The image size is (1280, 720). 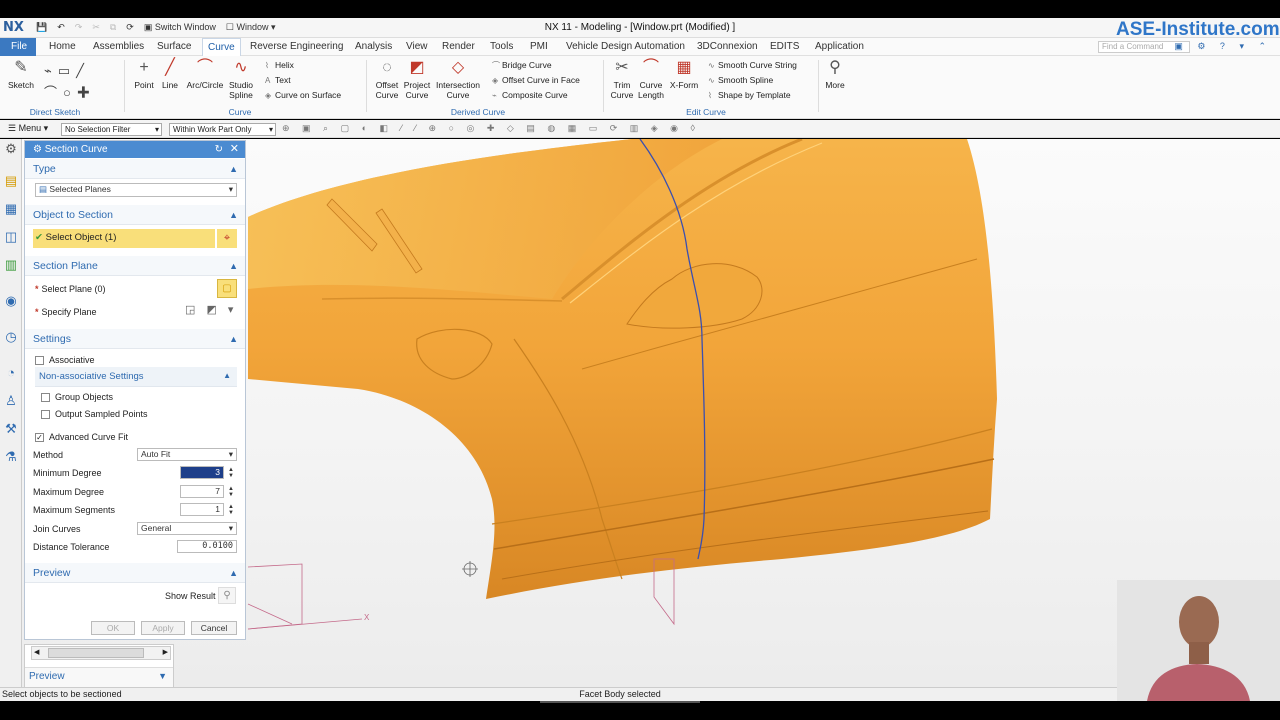 What do you see at coordinates (174, 47) in the screenshot?
I see `tab-surface: Surface` at bounding box center [174, 47].